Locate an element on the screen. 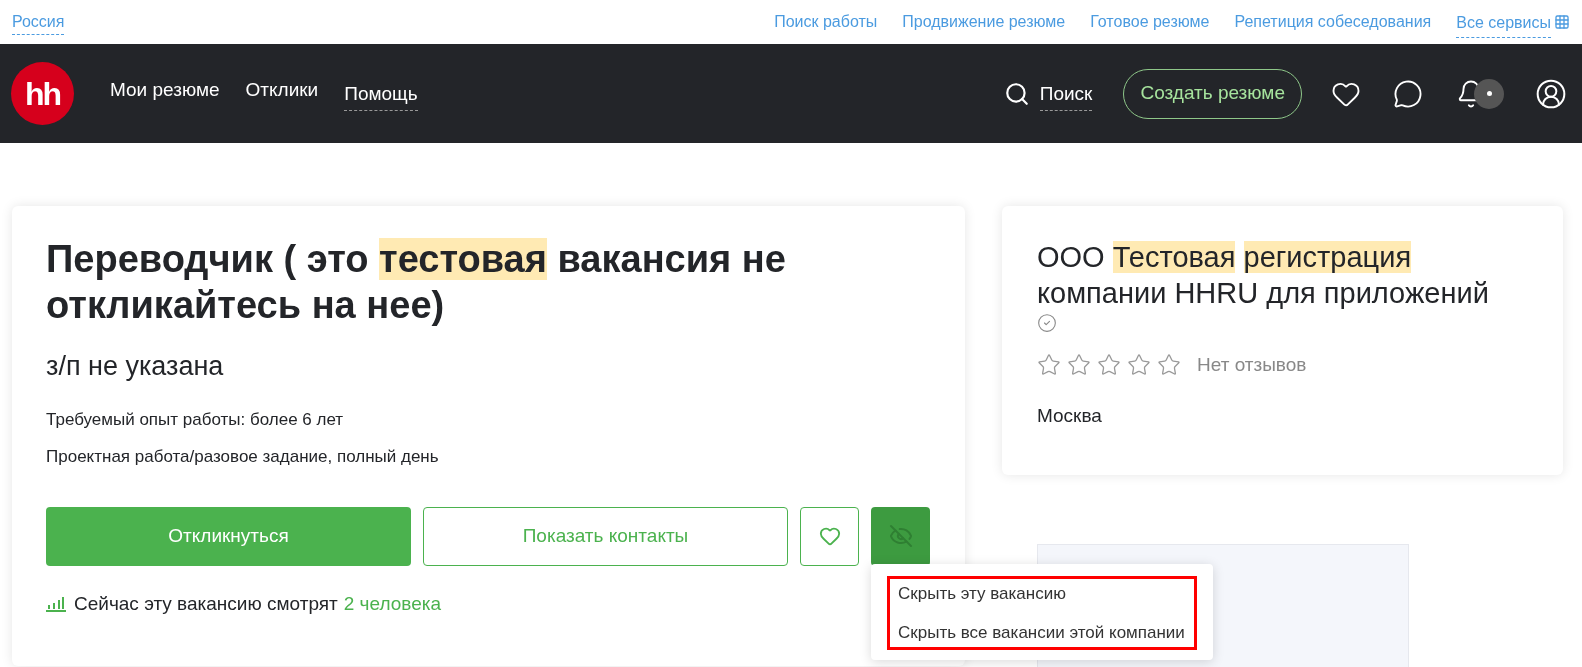  salary-text: з/п не указана is located at coordinates (135, 366).